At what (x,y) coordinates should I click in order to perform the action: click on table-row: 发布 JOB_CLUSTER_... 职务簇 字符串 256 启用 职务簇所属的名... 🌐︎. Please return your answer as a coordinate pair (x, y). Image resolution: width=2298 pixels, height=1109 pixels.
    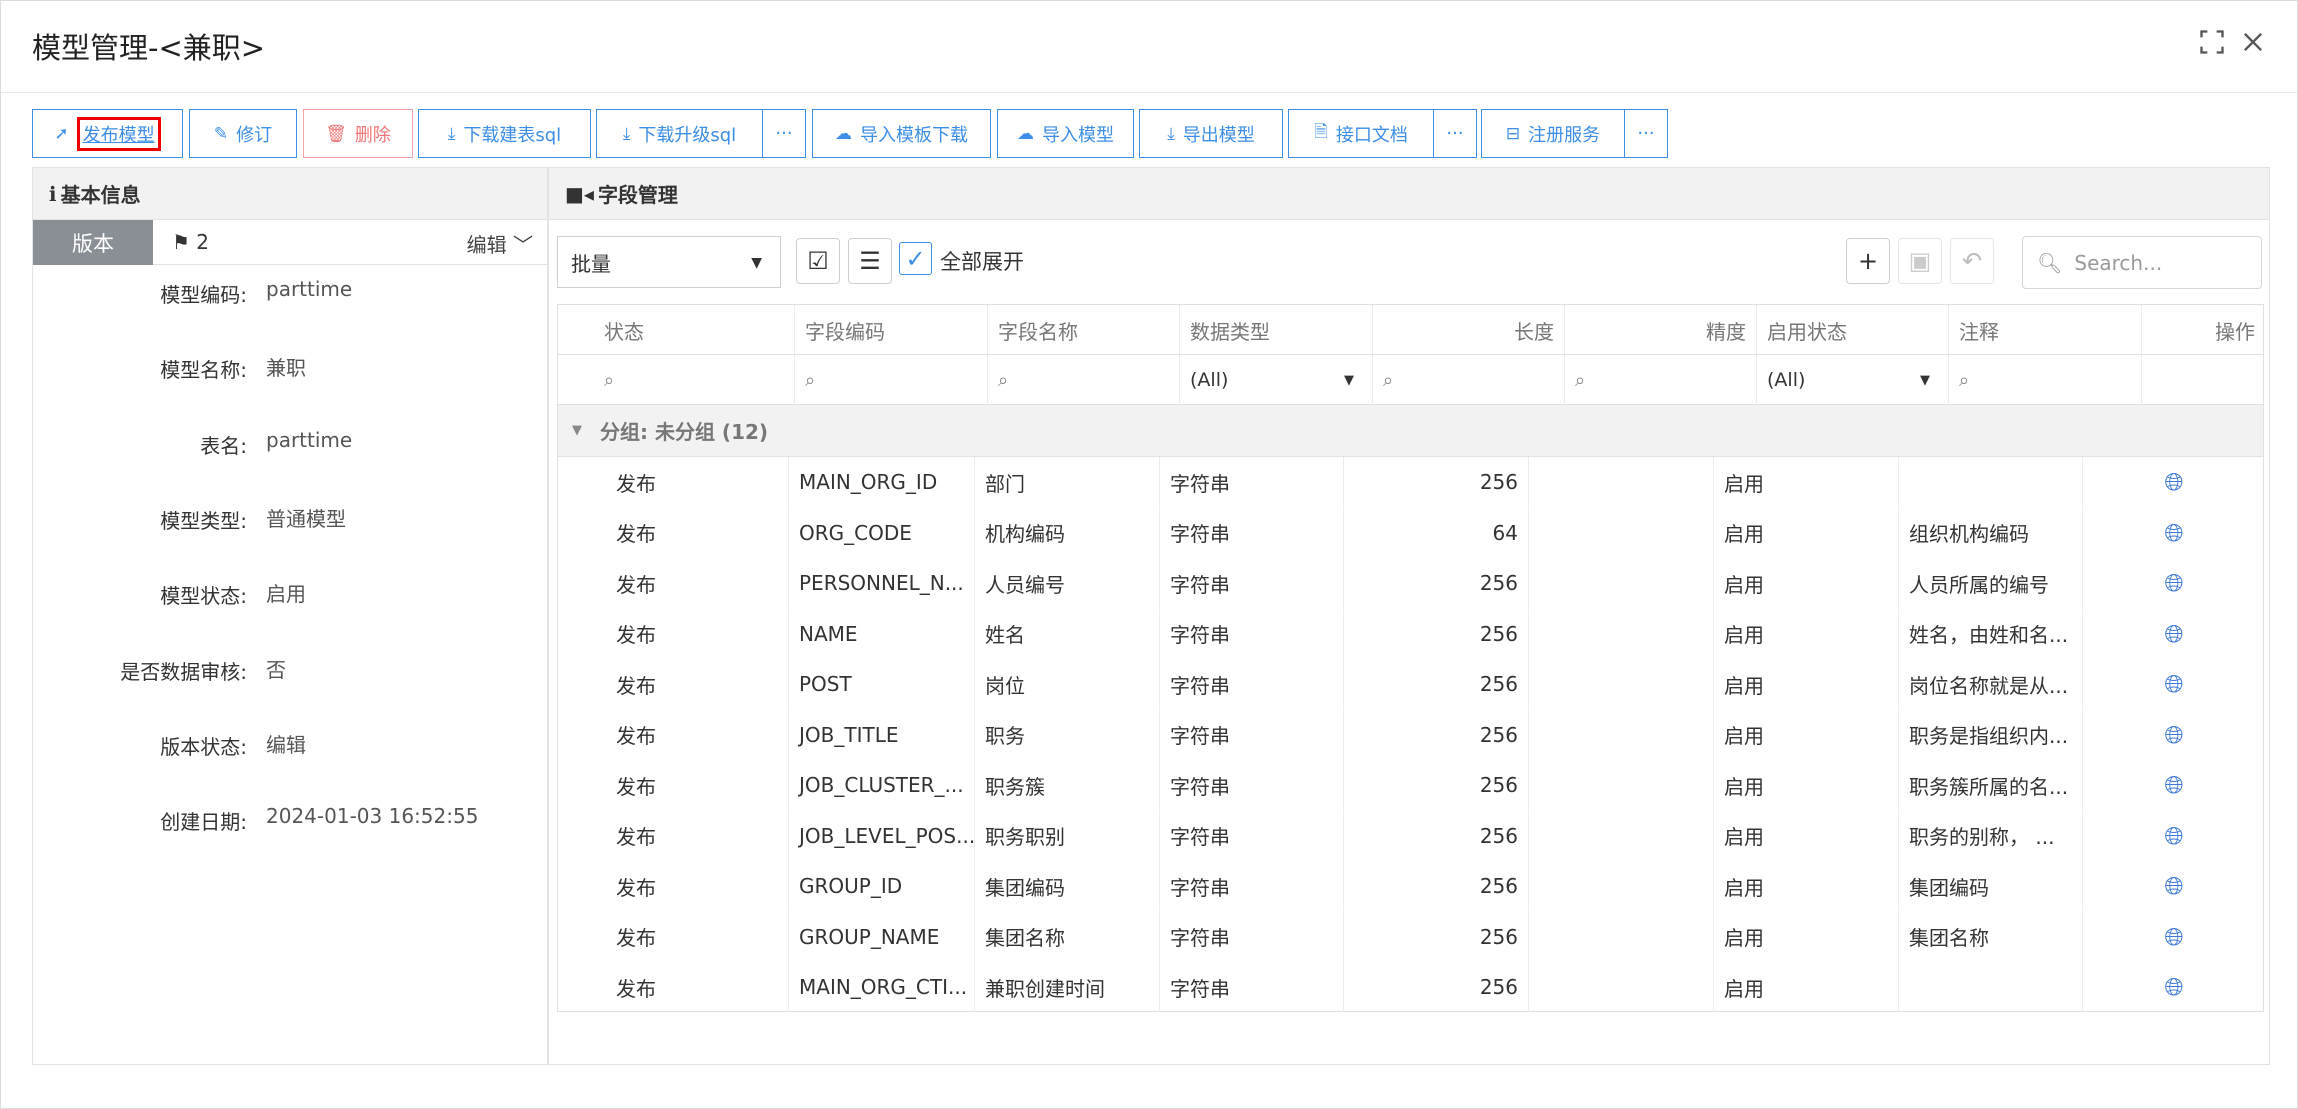
    Looking at the image, I should click on (1410, 785).